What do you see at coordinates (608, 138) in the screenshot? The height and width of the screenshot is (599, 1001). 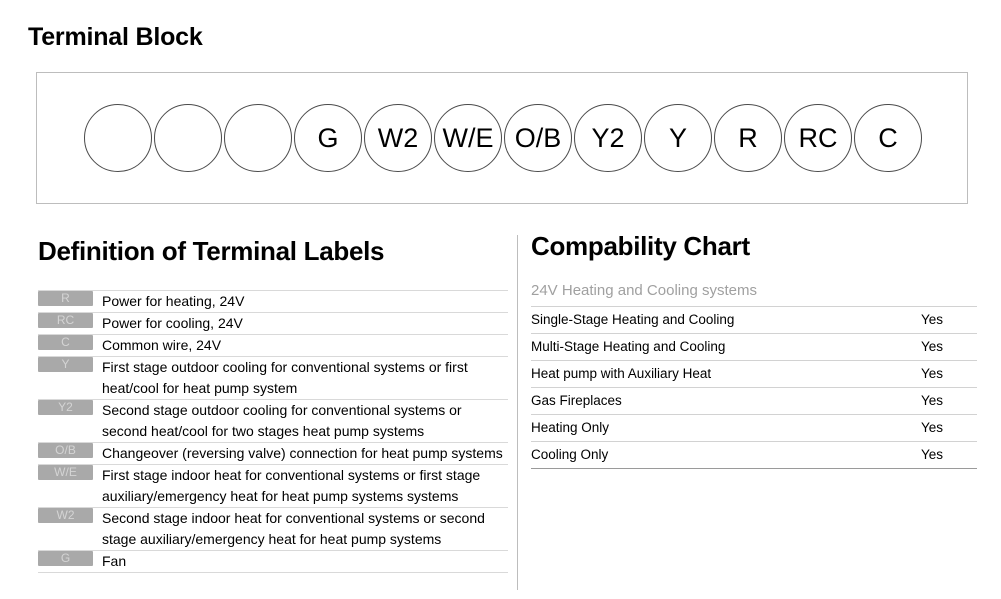 I see `terminal-circle-y2: Y2` at bounding box center [608, 138].